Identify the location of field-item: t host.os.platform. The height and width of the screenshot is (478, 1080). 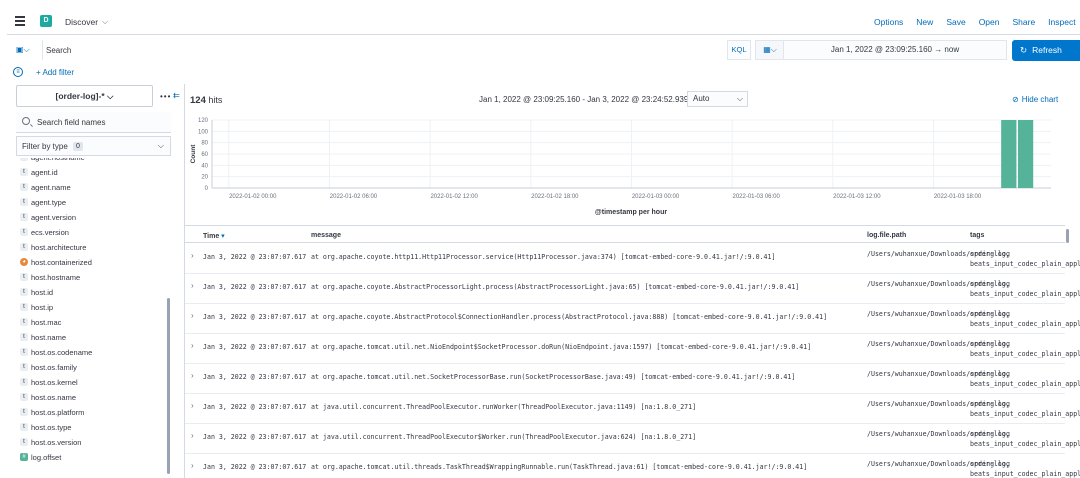
(93, 412).